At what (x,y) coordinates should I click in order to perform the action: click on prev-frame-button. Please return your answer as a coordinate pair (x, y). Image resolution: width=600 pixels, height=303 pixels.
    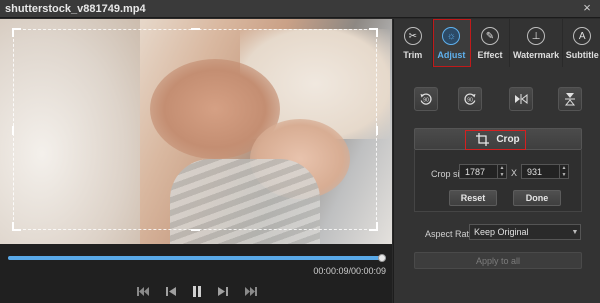
    Looking at the image, I should click on (171, 291).